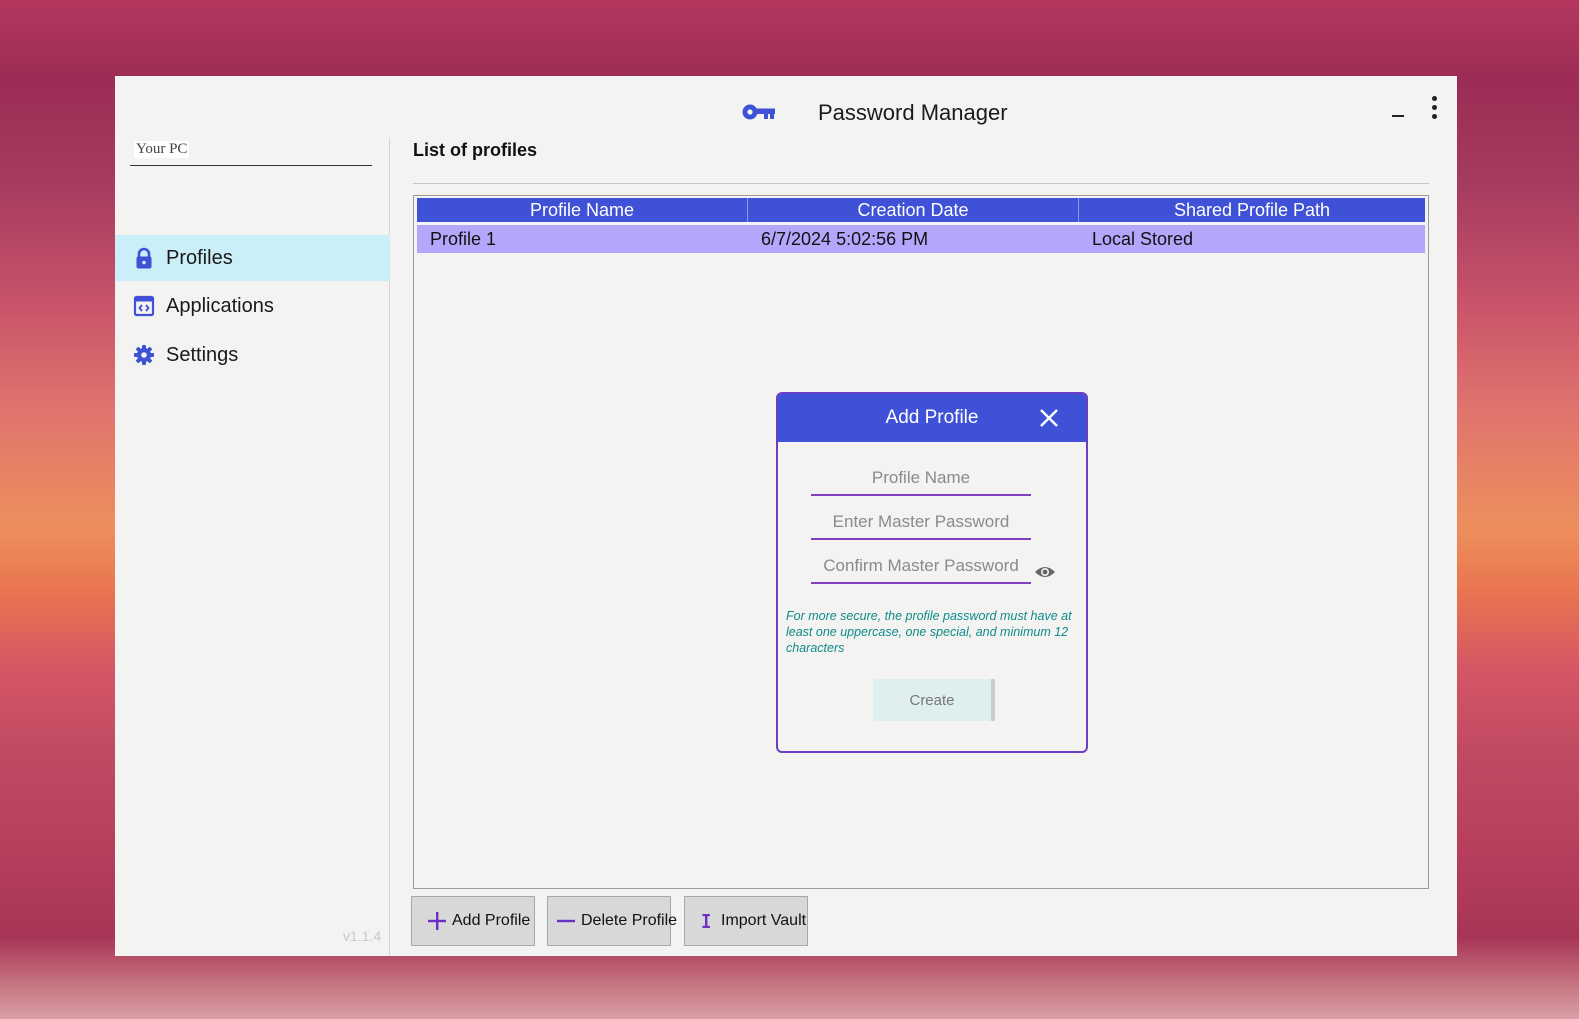 Image resolution: width=1579 pixels, height=1019 pixels. What do you see at coordinates (199, 258) in the screenshot?
I see `sidebar-item-label: Profiles` at bounding box center [199, 258].